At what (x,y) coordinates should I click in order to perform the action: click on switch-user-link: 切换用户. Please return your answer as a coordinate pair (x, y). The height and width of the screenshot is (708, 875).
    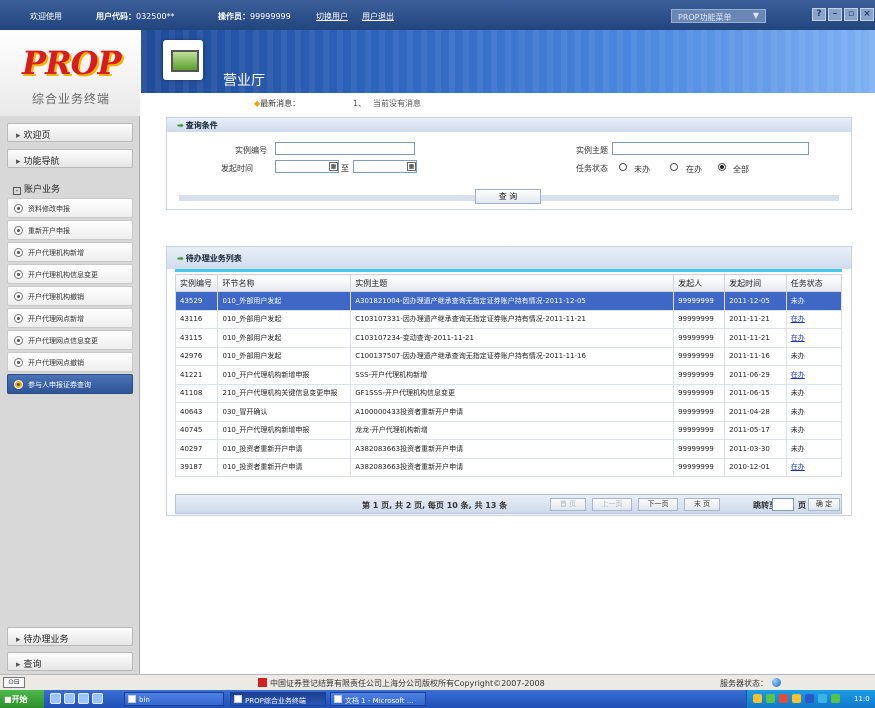
    Looking at the image, I should click on (332, 16).